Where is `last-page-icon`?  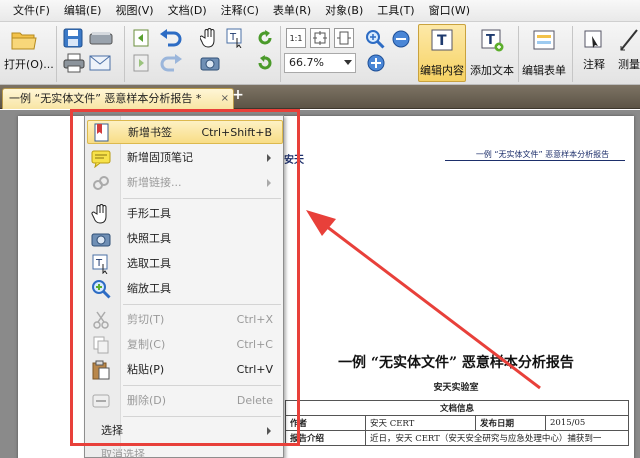 last-page-icon is located at coordinates (141, 63).